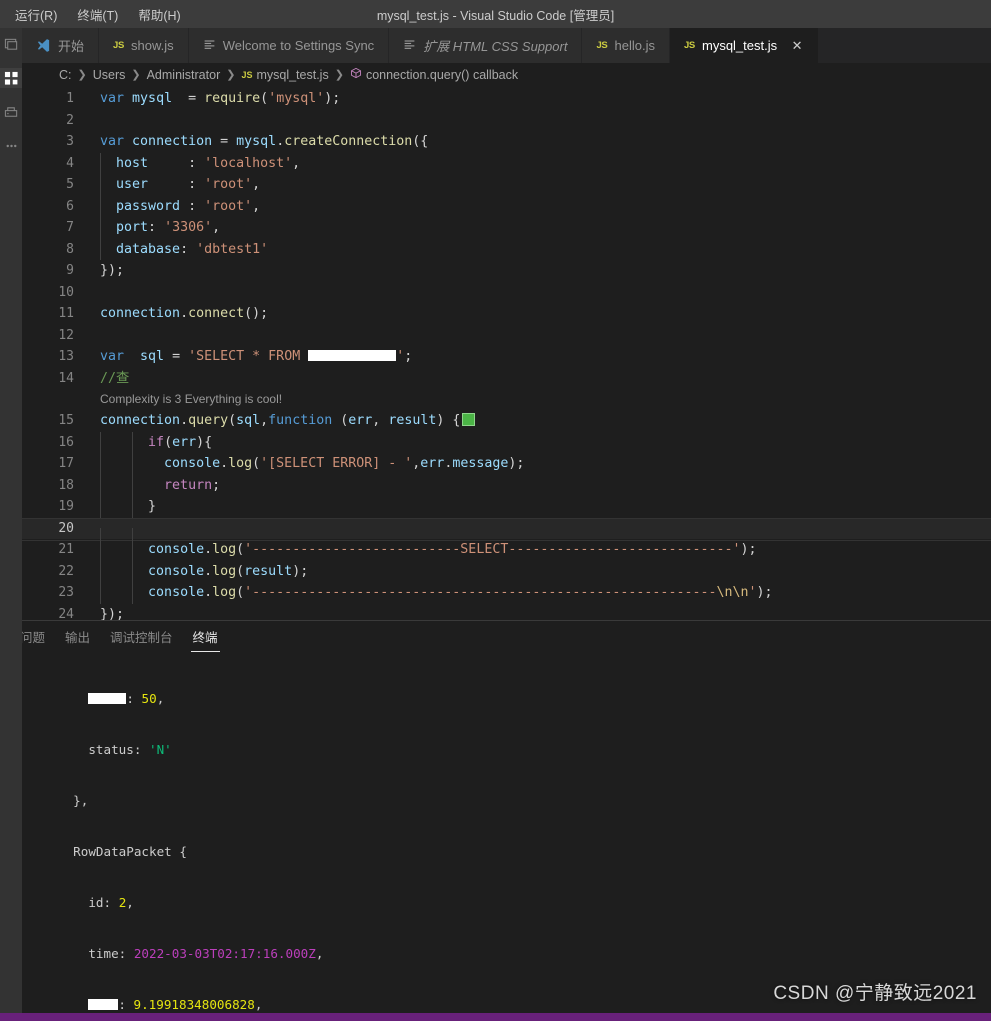 The image size is (991, 1021). What do you see at coordinates (70, 141) in the screenshot?
I see `line-number: 3` at bounding box center [70, 141].